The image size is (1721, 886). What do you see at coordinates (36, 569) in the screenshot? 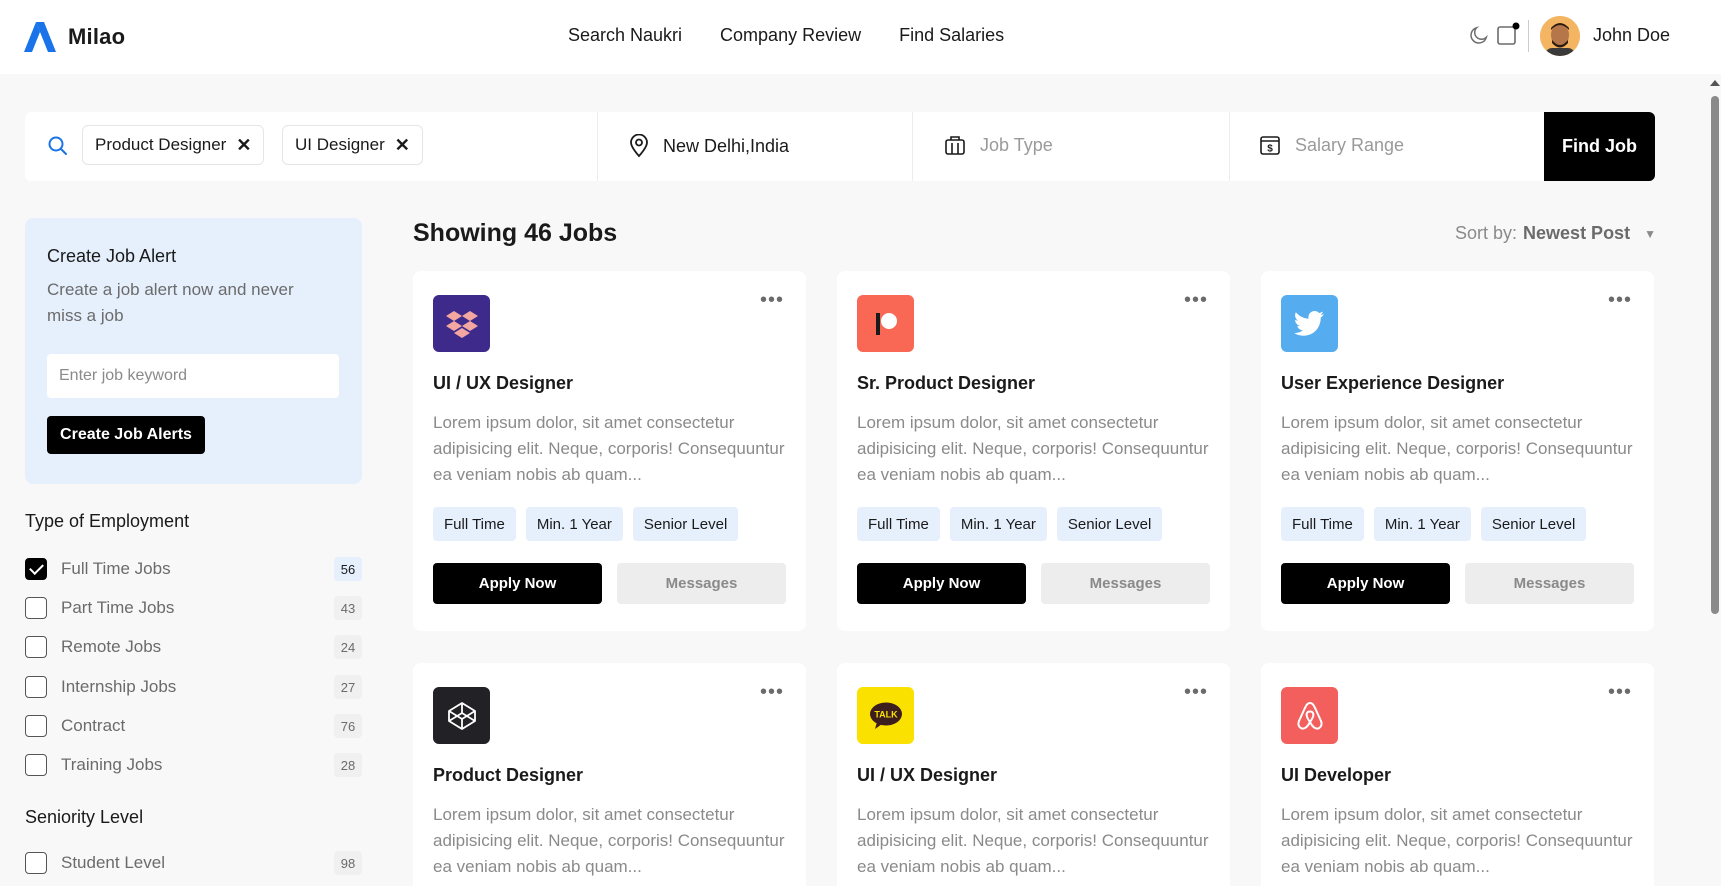
I see `checkbox-checked` at bounding box center [36, 569].